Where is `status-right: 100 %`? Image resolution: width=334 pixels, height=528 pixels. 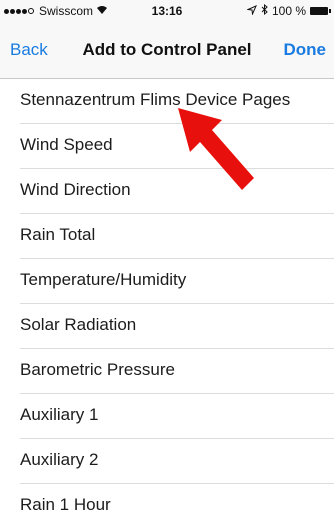 status-right: 100 % is located at coordinates (287, 10).